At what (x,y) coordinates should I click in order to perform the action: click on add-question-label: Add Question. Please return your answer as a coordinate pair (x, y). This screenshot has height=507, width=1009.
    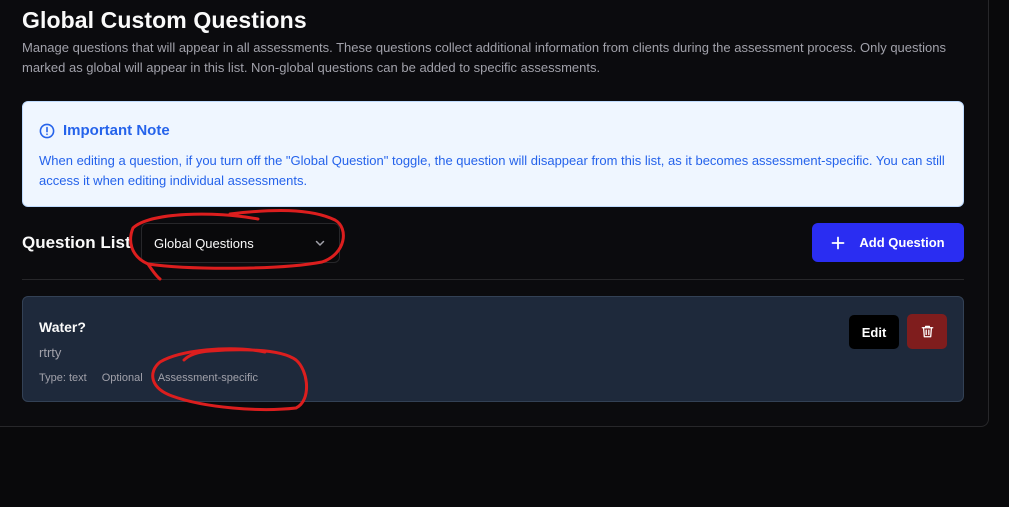
    Looking at the image, I should click on (902, 242).